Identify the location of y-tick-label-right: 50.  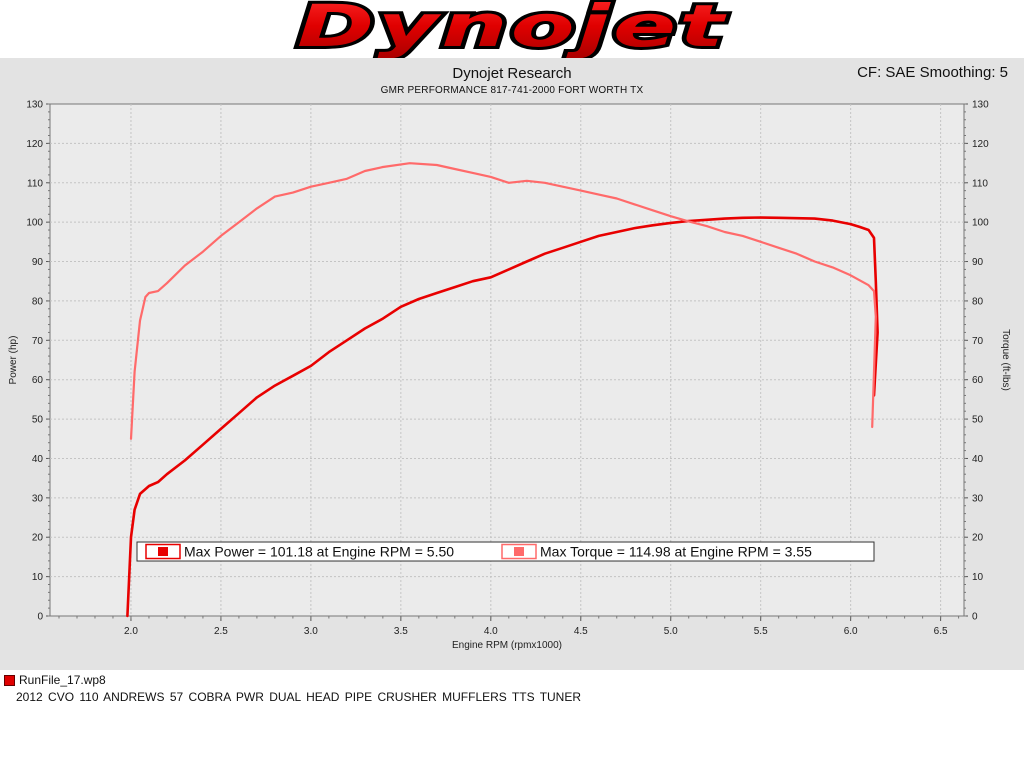
(978, 420).